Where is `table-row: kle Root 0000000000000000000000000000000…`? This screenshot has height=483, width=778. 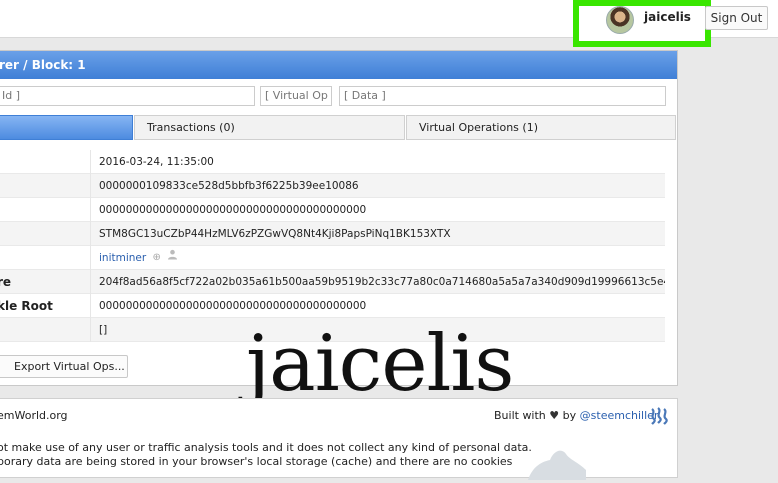 table-row: kle Root 0000000000000000000000000000000… is located at coordinates (332, 306).